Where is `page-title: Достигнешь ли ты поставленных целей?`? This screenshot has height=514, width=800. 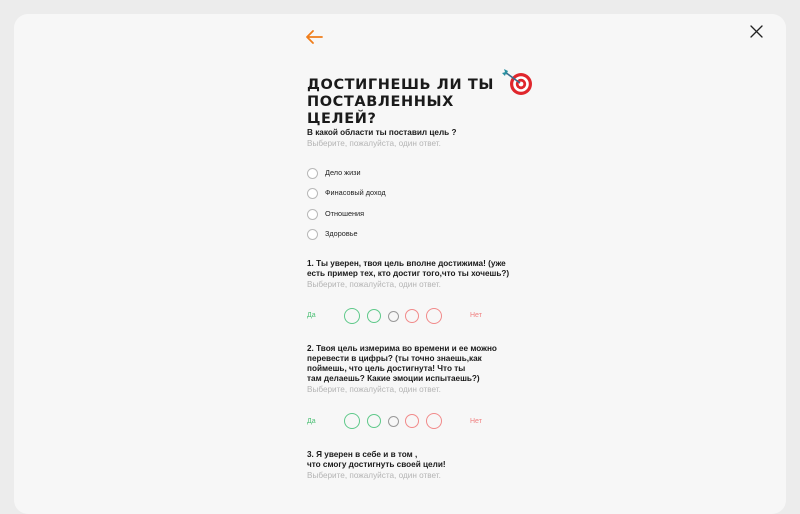 page-title: Достигнешь ли ты поставленных целей? is located at coordinates (400, 102).